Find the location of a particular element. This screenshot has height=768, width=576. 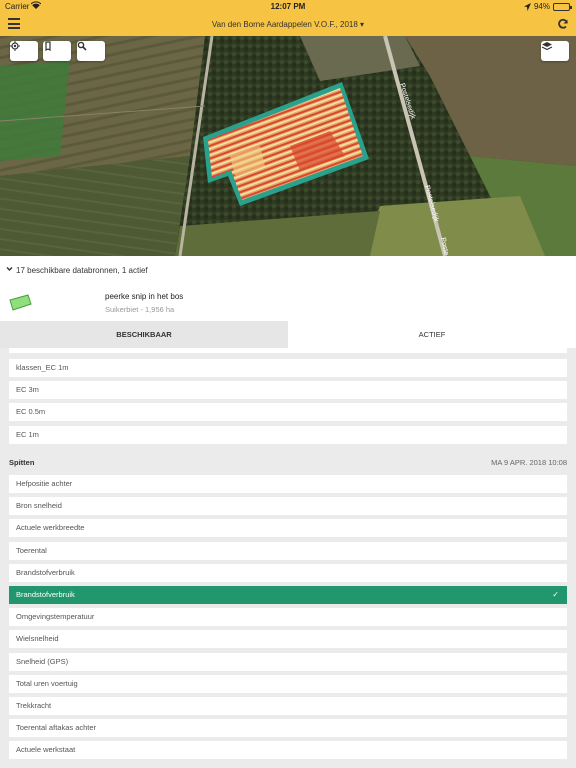

list-item-partial is located at coordinates (288, 350).